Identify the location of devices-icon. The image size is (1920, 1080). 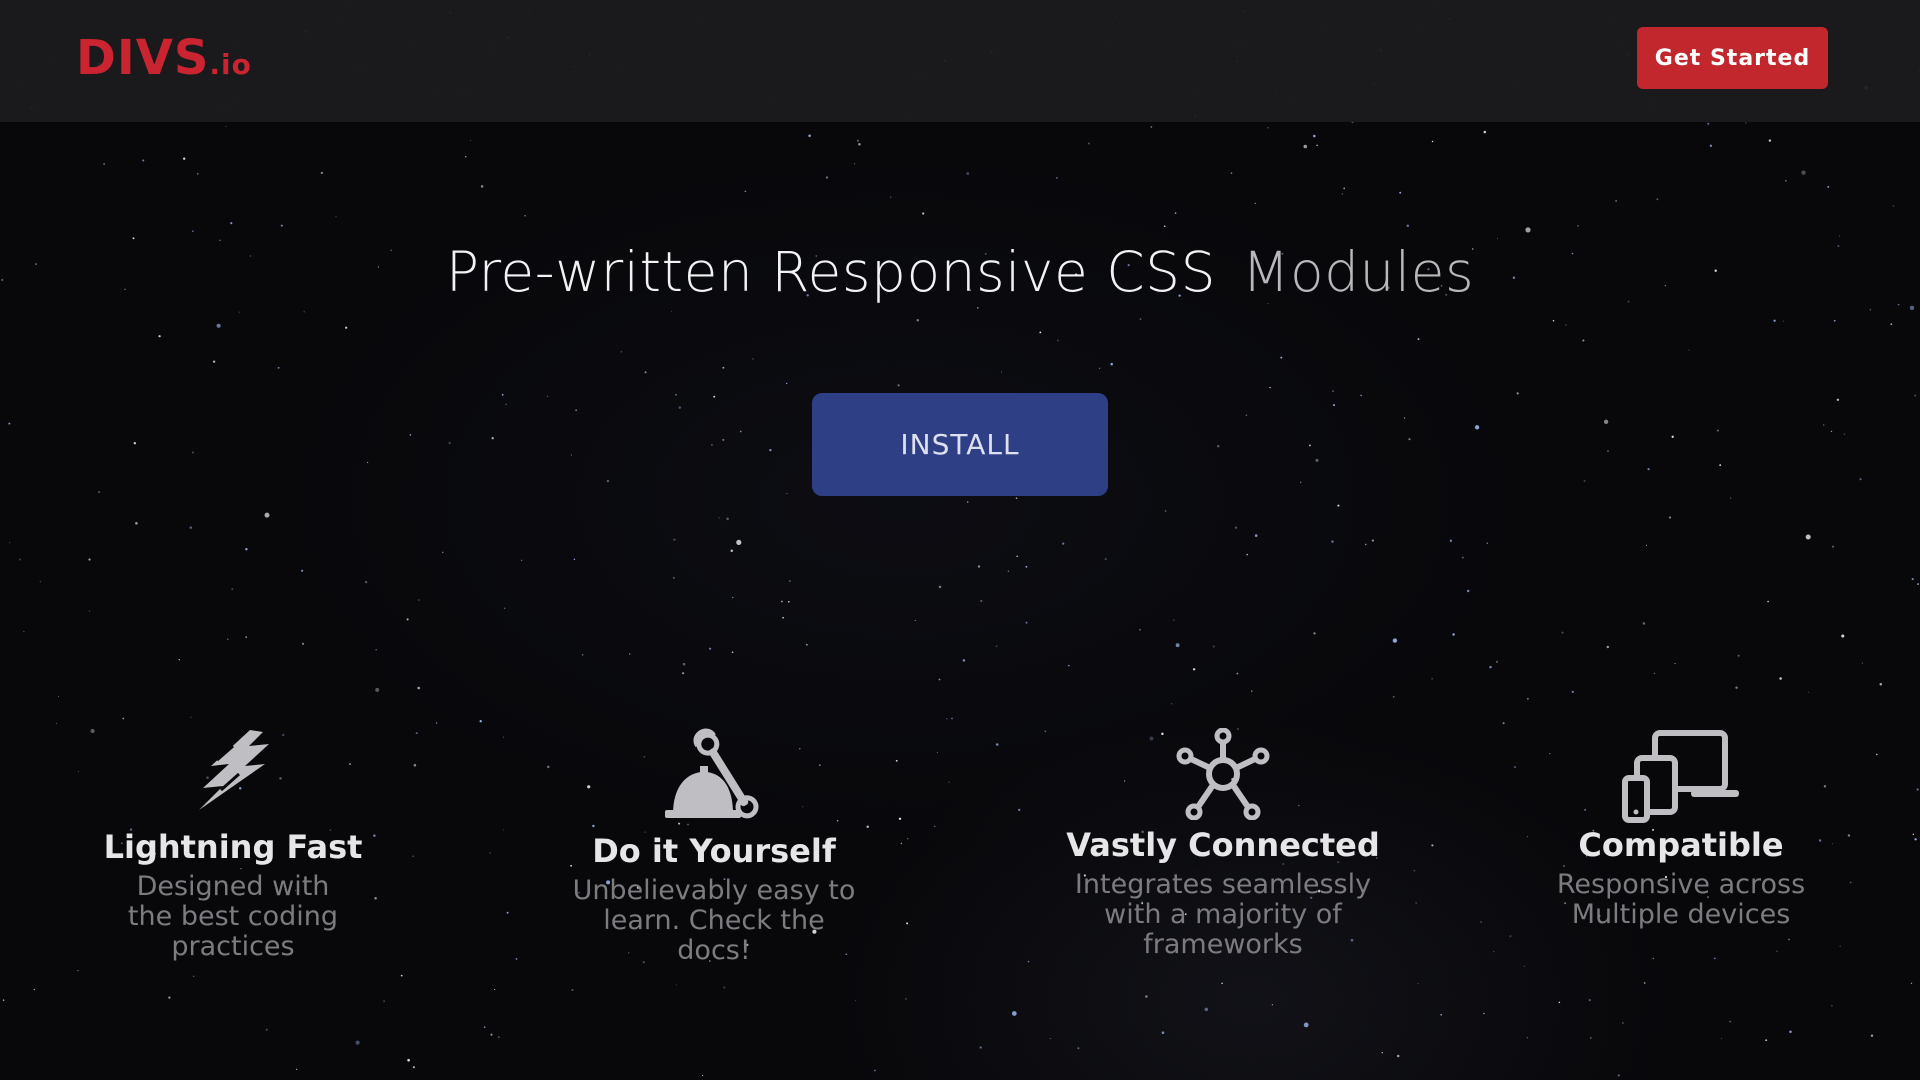
(1680, 776).